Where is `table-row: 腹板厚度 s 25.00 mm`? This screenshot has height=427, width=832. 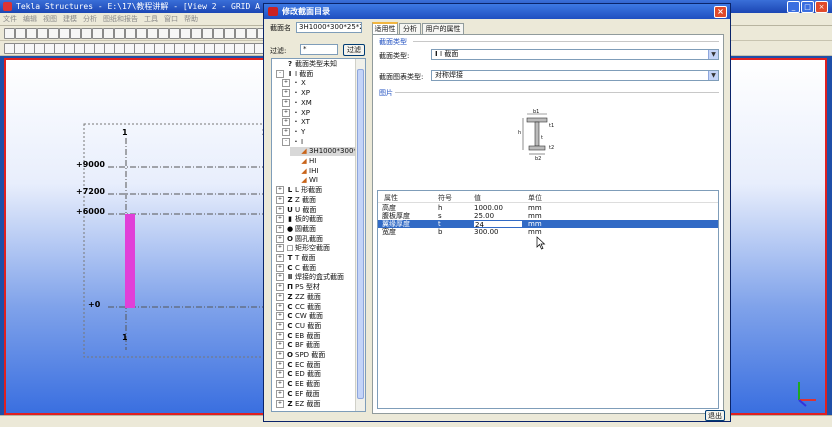 table-row: 腹板厚度 s 25.00 mm is located at coordinates (548, 216).